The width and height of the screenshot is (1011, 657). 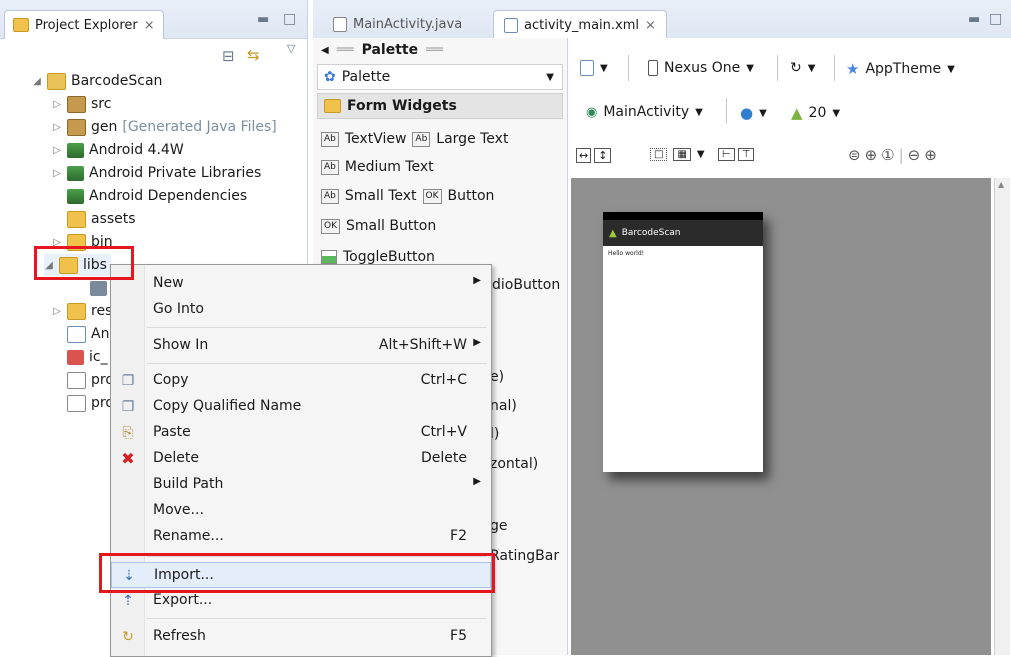 What do you see at coordinates (1001, 184) in the screenshot?
I see `scroll-up-icon: ▲` at bounding box center [1001, 184].